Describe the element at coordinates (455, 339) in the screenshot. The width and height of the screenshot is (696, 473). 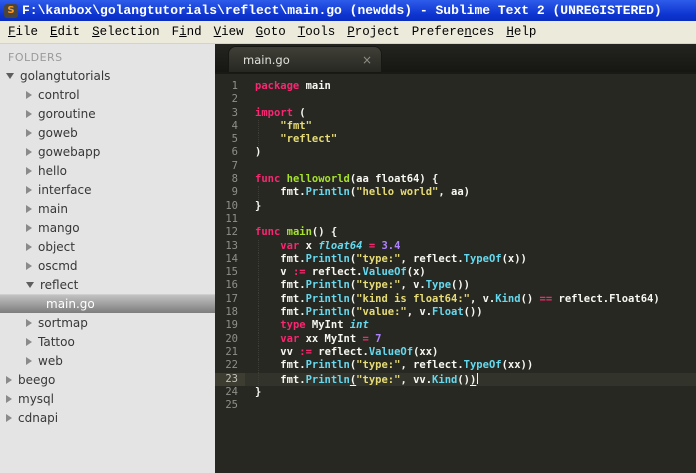
I see `code-line-20: 20 var xx MyInt = 7` at that location.